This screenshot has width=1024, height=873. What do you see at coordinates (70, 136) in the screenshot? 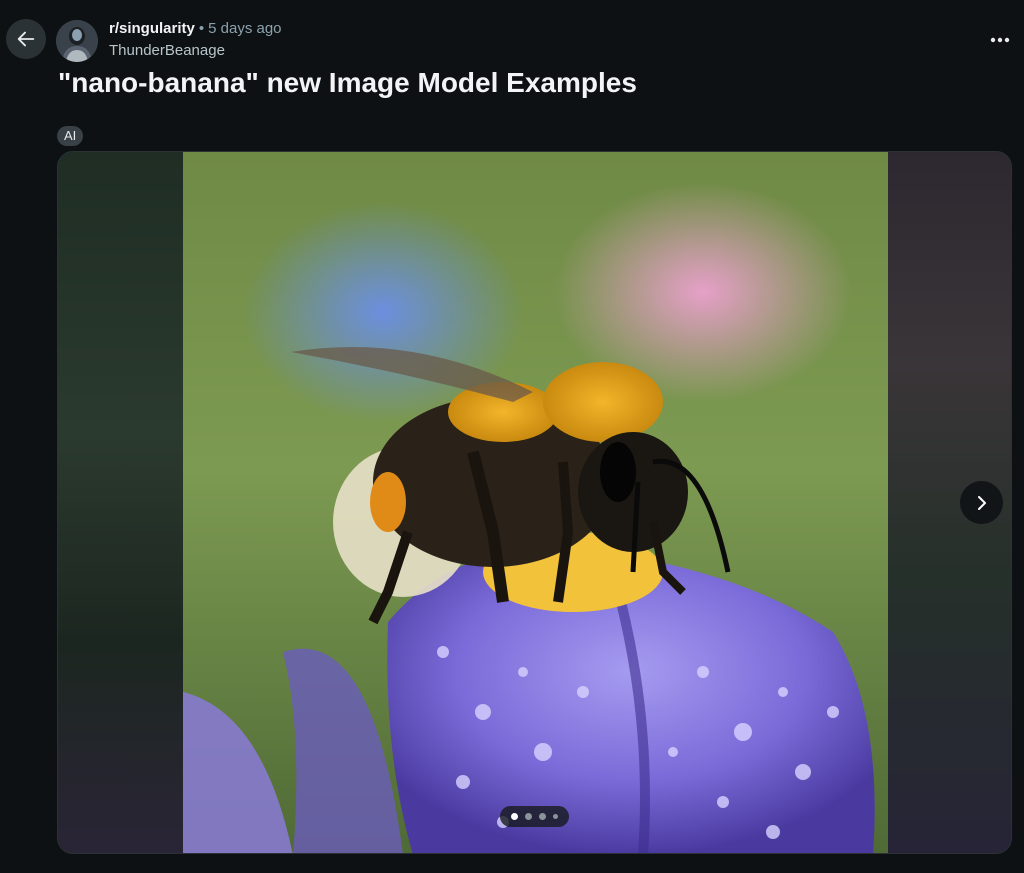
I see `post-flair: AI` at bounding box center [70, 136].